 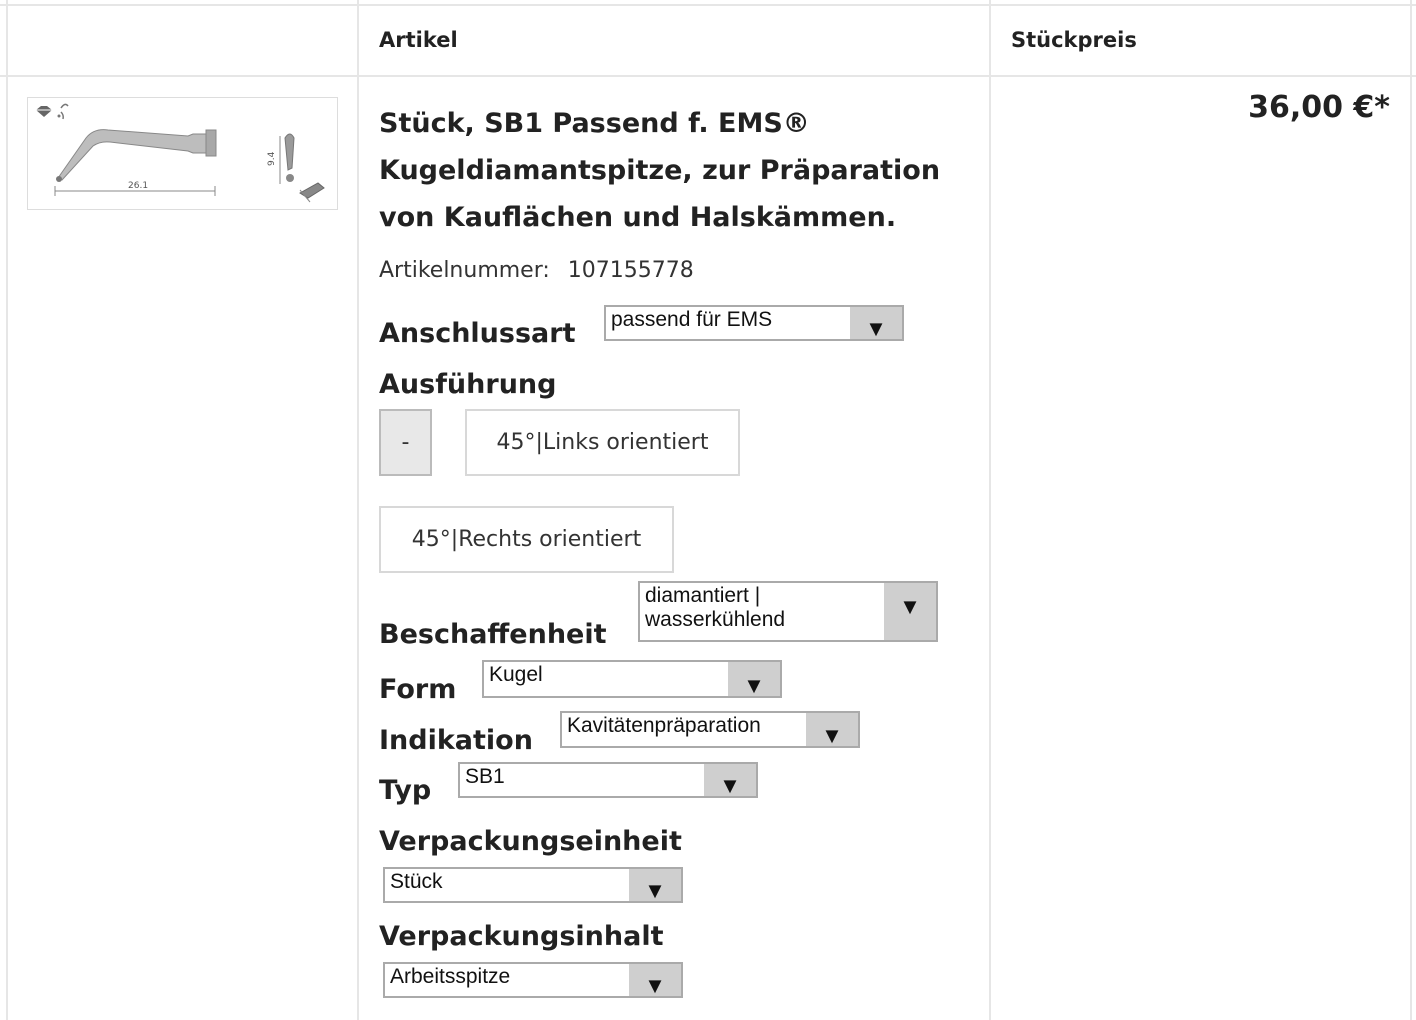 I want to click on dimension-length: 26.1, so click(x=138, y=186).